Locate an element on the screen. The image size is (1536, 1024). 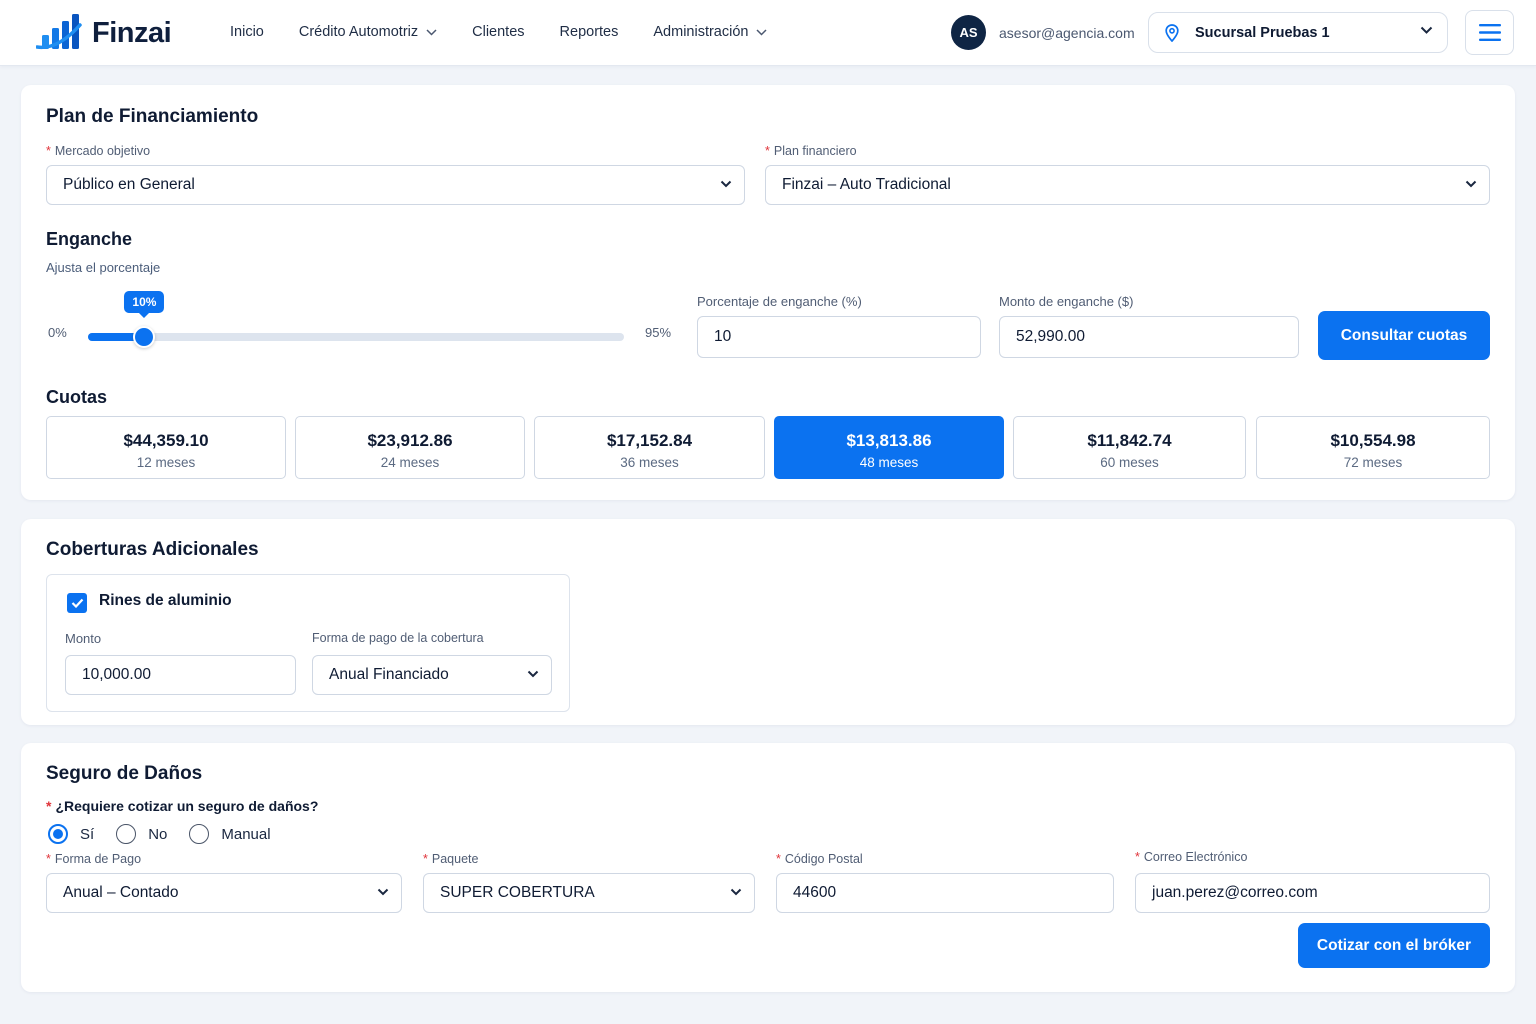
forma-pago-cobertura-label: Forma de pago de la cobertura is located at coordinates (398, 638).